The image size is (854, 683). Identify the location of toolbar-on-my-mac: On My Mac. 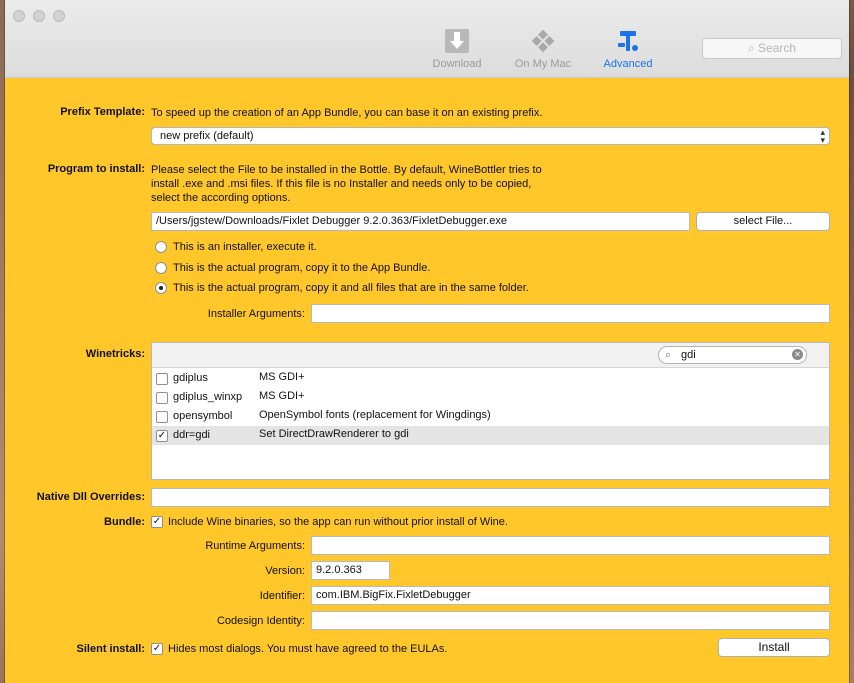
(543, 49).